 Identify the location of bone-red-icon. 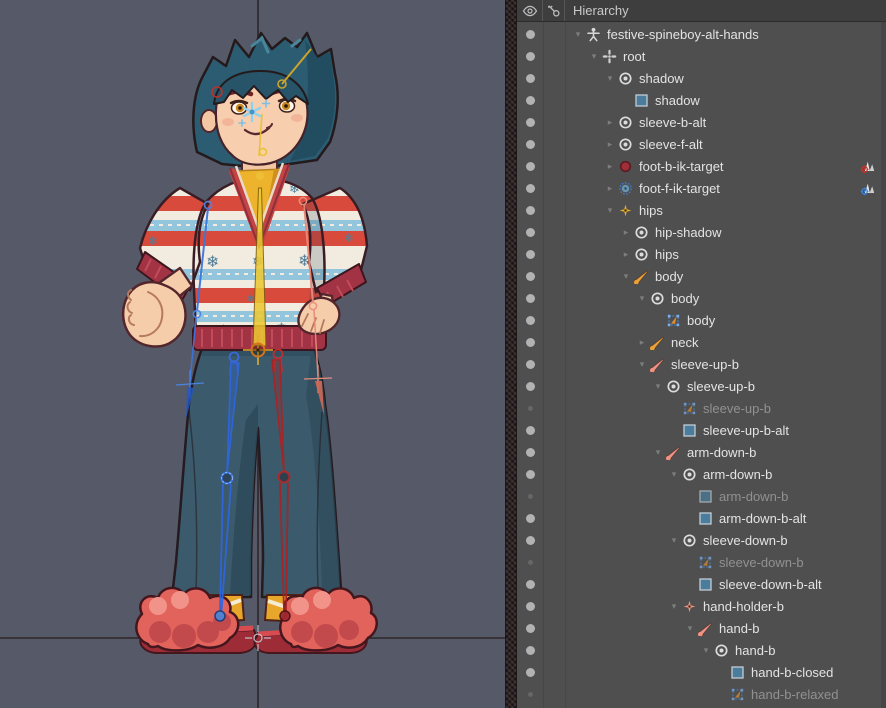
(626, 166).